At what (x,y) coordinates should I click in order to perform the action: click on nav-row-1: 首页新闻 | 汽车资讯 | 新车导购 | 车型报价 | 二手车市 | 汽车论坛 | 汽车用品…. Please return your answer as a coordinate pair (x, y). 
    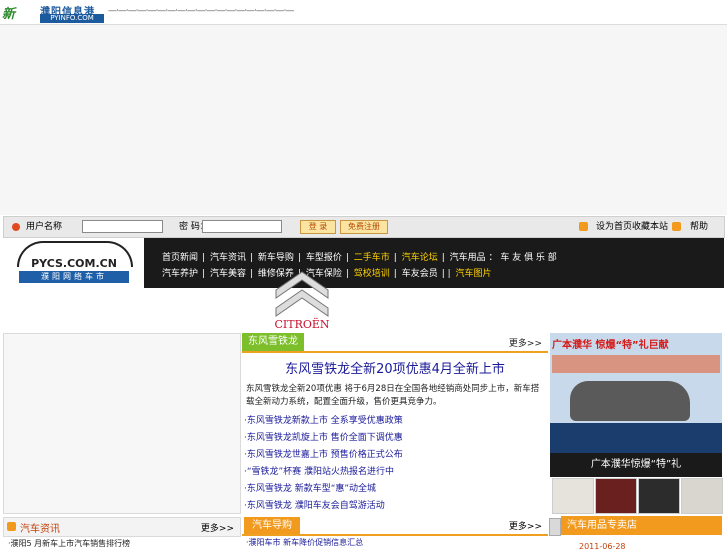
    Looking at the image, I should click on (359, 258).